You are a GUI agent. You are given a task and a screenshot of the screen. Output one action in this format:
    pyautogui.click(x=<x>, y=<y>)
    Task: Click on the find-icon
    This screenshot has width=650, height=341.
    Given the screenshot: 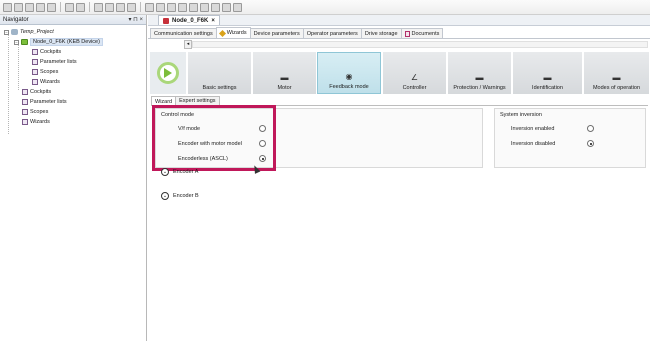 What is the action you would take?
    pyautogui.click(x=149, y=7)
    